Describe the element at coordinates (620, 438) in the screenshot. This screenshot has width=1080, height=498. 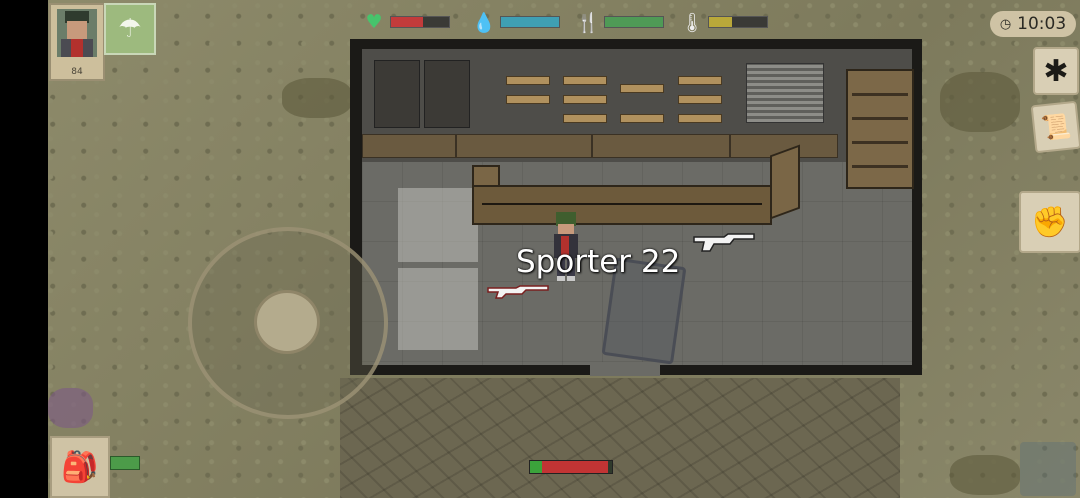
I see `cracked-road` at that location.